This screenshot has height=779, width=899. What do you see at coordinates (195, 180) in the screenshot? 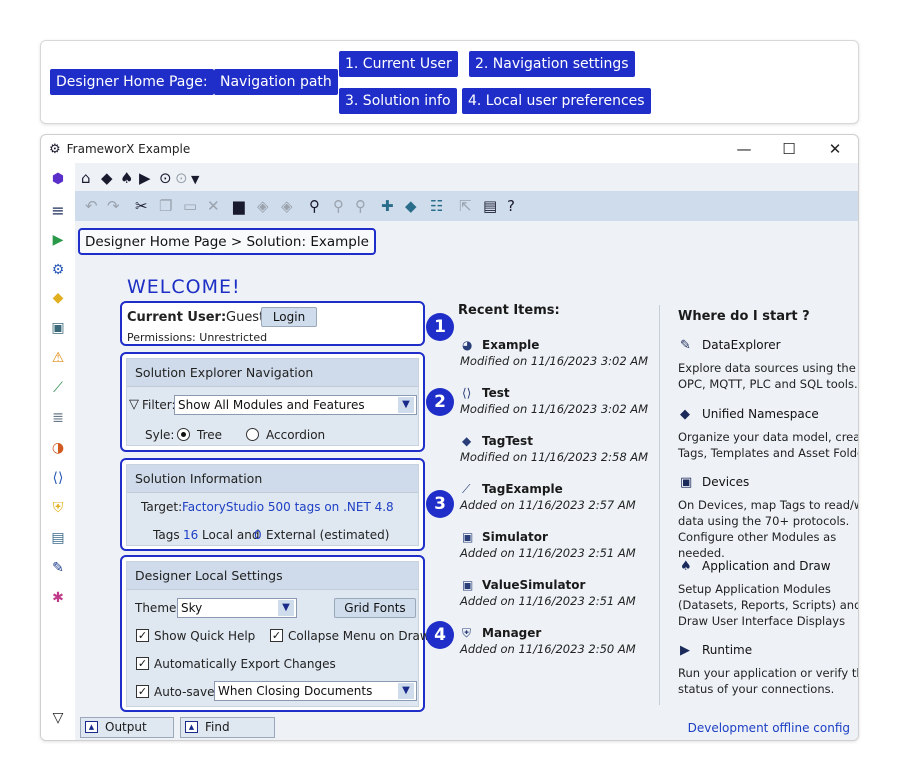
I see `history-dropdown-icon: ▼` at bounding box center [195, 180].